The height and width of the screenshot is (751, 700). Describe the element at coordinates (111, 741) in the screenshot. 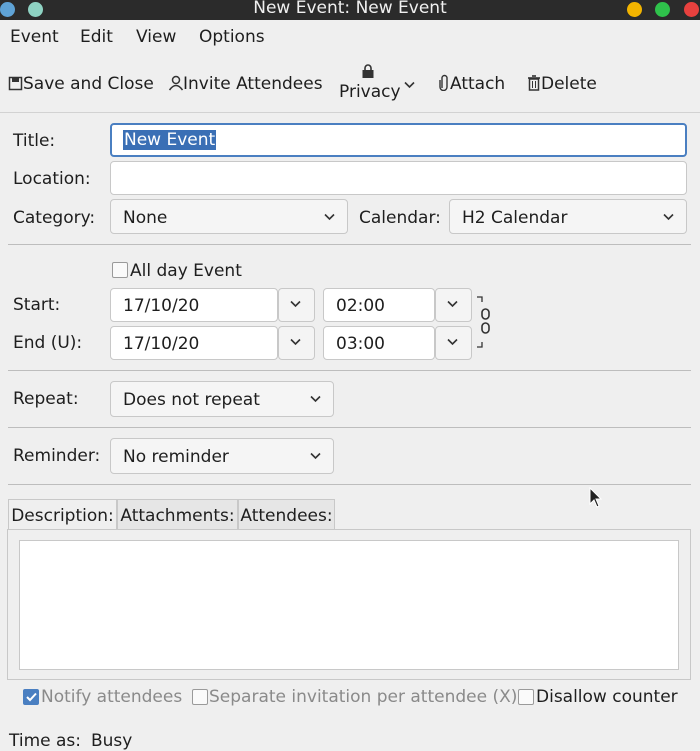

I see `time-as-value: Busy` at that location.